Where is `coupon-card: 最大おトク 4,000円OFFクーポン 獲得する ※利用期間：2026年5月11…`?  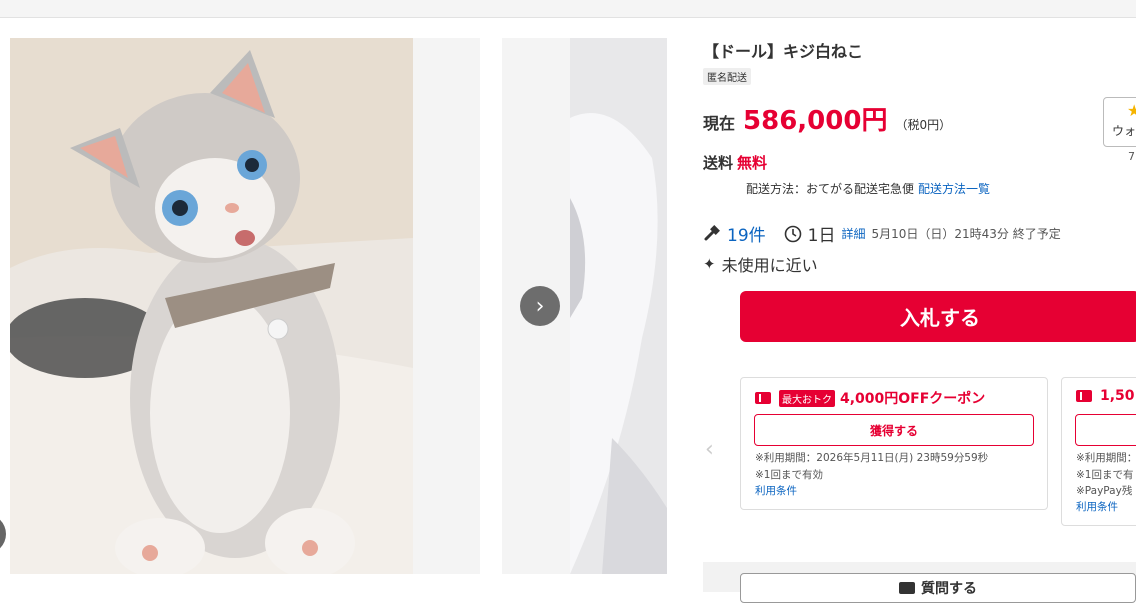 coupon-card: 最大おトク 4,000円OFFクーポン 獲得する ※利用期間：2026年5月11… is located at coordinates (894, 443).